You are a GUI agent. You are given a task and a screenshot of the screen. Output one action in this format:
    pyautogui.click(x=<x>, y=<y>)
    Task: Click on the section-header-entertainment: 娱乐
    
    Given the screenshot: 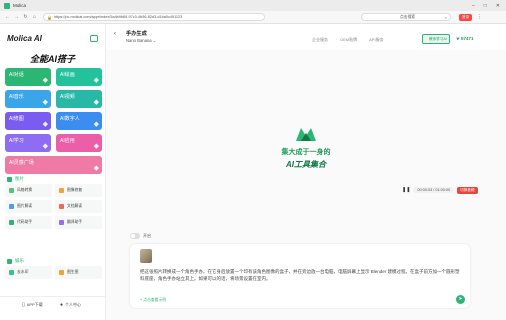 What is the action you would take?
    pyautogui.click(x=15, y=261)
    